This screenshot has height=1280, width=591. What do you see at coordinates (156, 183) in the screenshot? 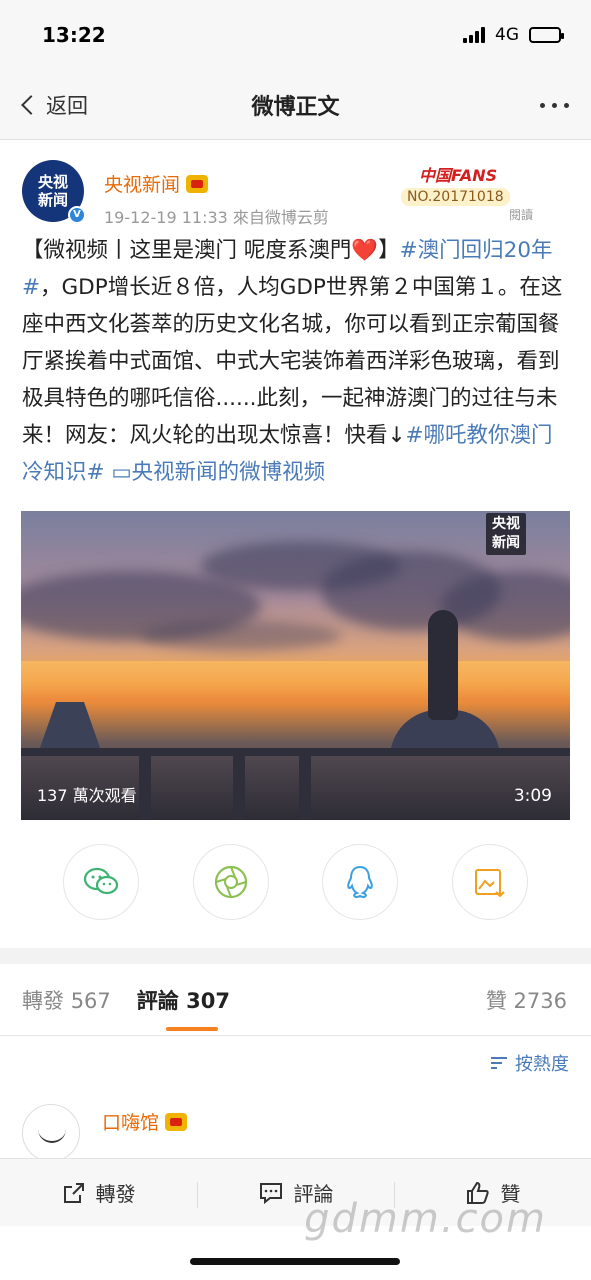
I see `author-name: 央视新闻` at bounding box center [156, 183].